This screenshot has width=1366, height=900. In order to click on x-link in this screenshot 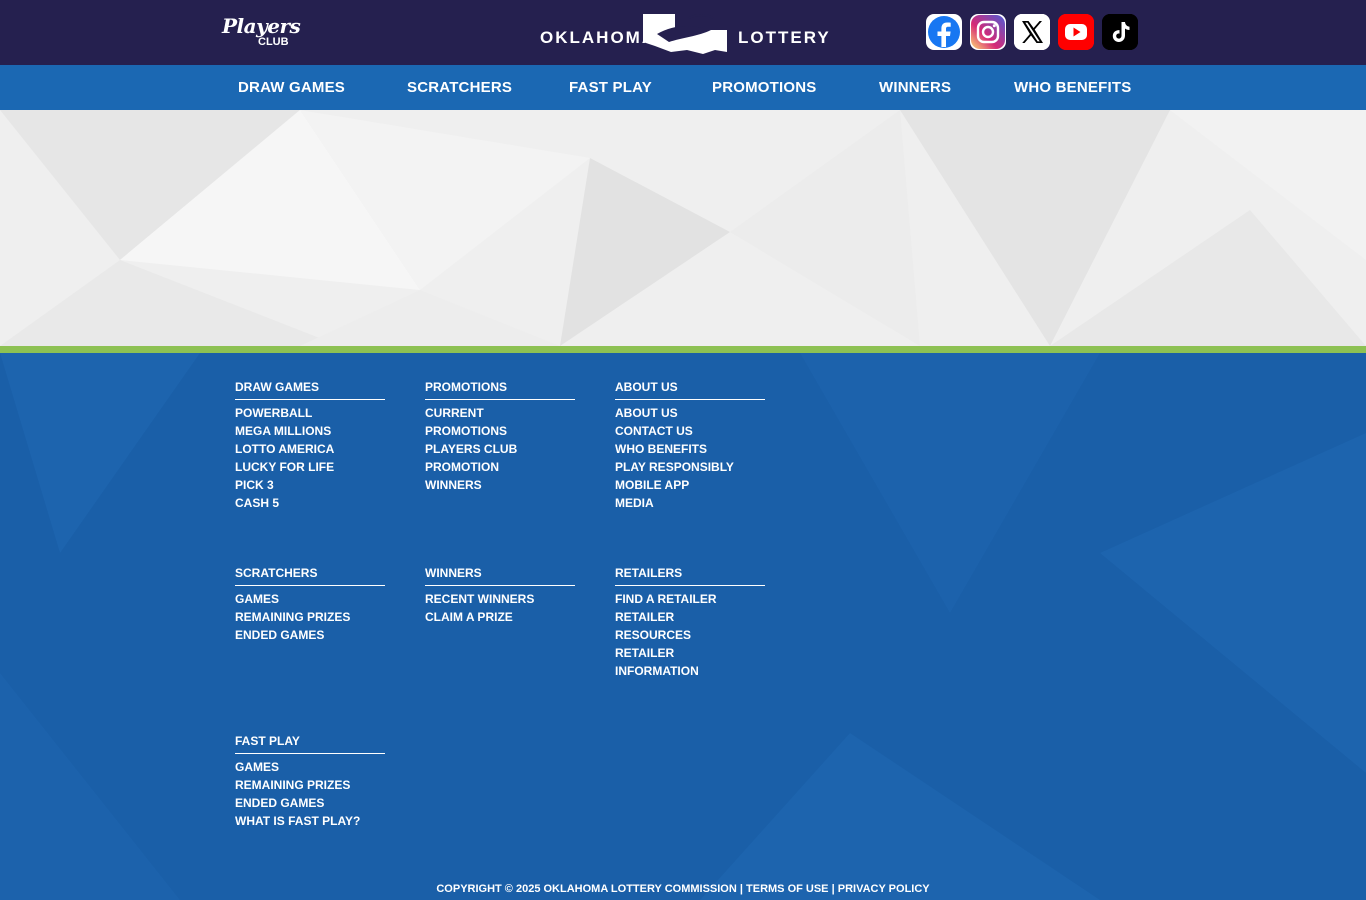, I will do `click(1032, 32)`.